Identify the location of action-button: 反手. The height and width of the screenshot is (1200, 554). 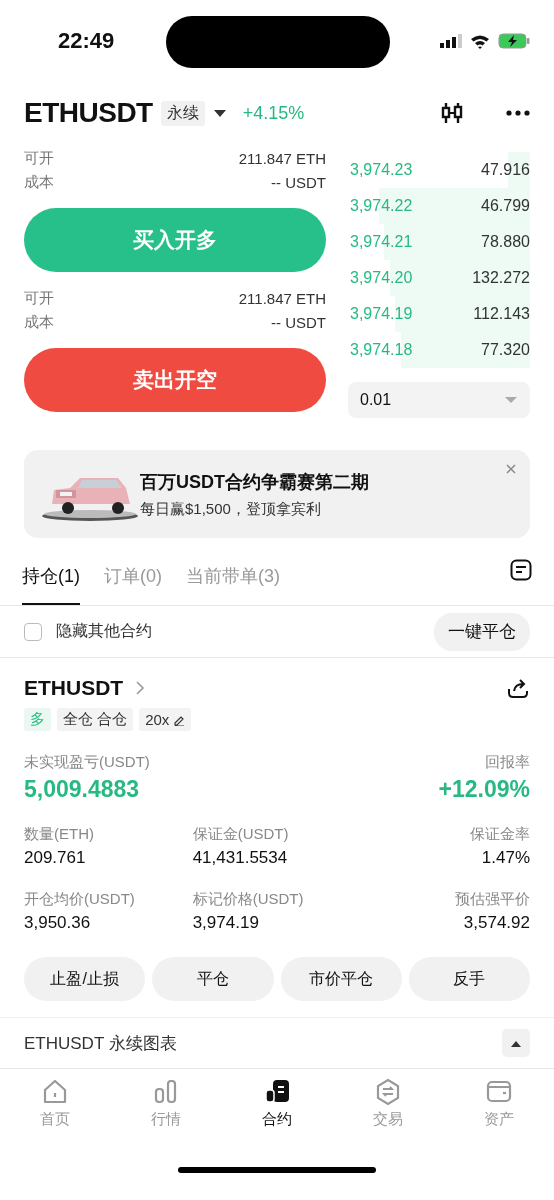
(469, 979).